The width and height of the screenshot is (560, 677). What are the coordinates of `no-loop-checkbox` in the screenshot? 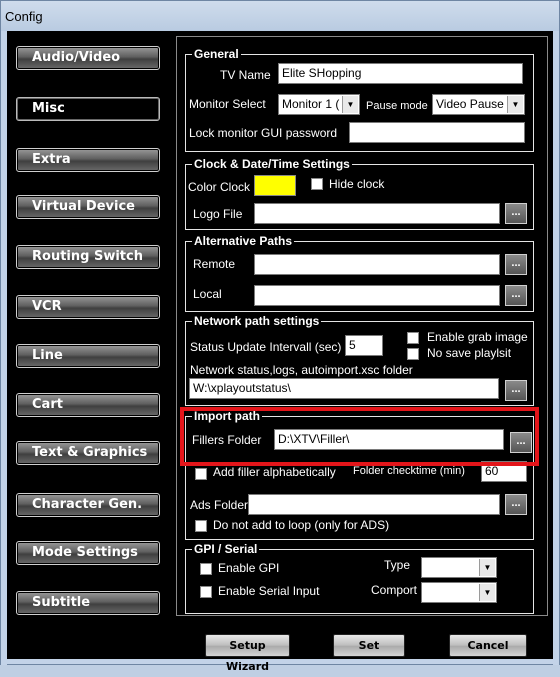 It's located at (201, 526).